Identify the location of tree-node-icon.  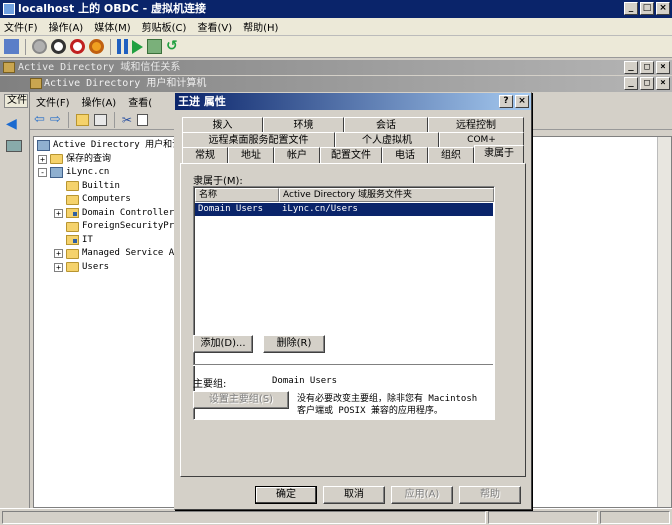
(14, 146).